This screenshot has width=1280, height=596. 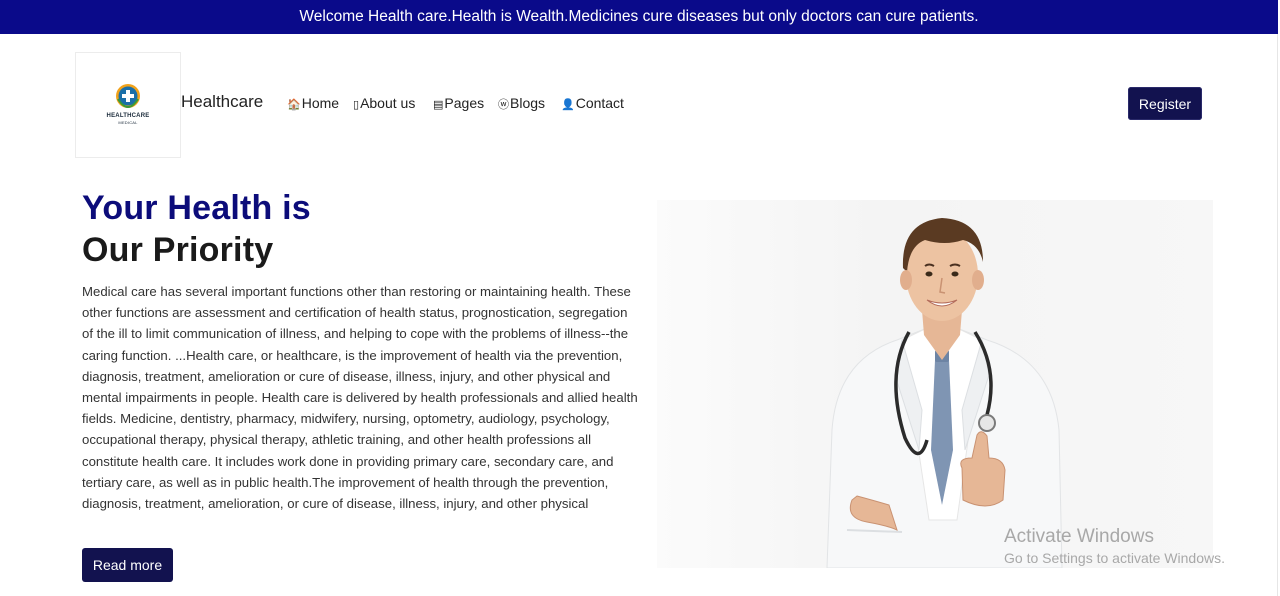 What do you see at coordinates (294, 105) in the screenshot?
I see `home-icon: 🏠` at bounding box center [294, 105].